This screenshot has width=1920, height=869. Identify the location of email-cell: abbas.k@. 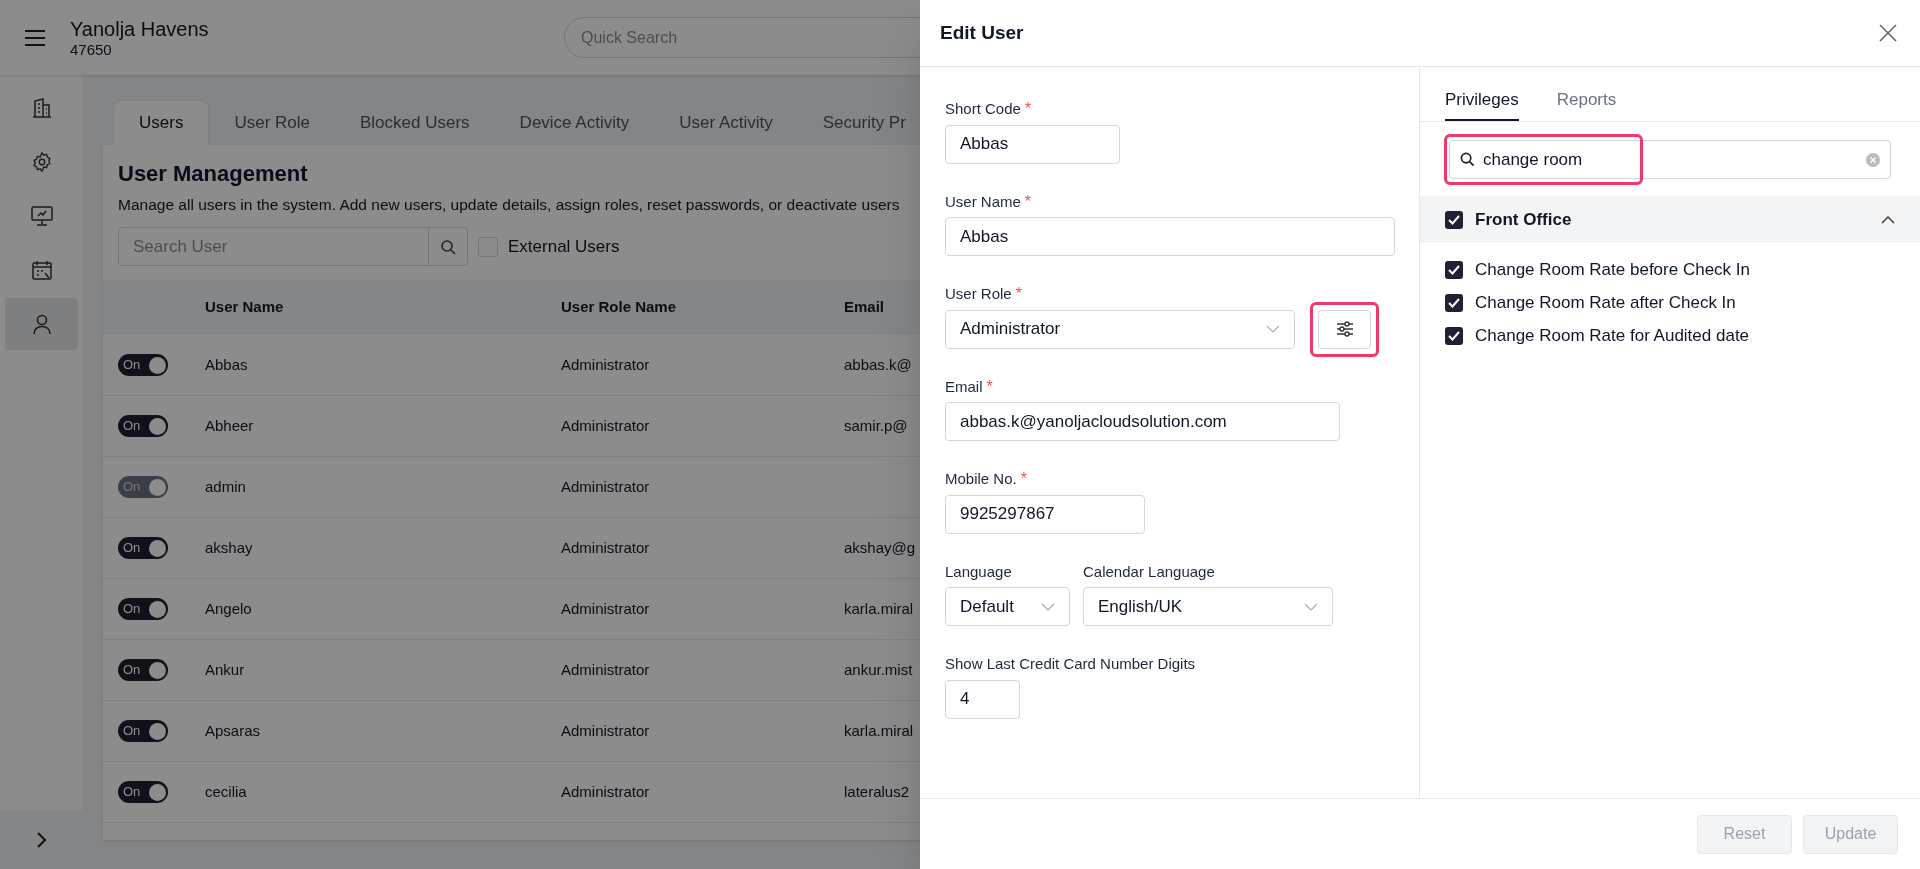
(878, 364).